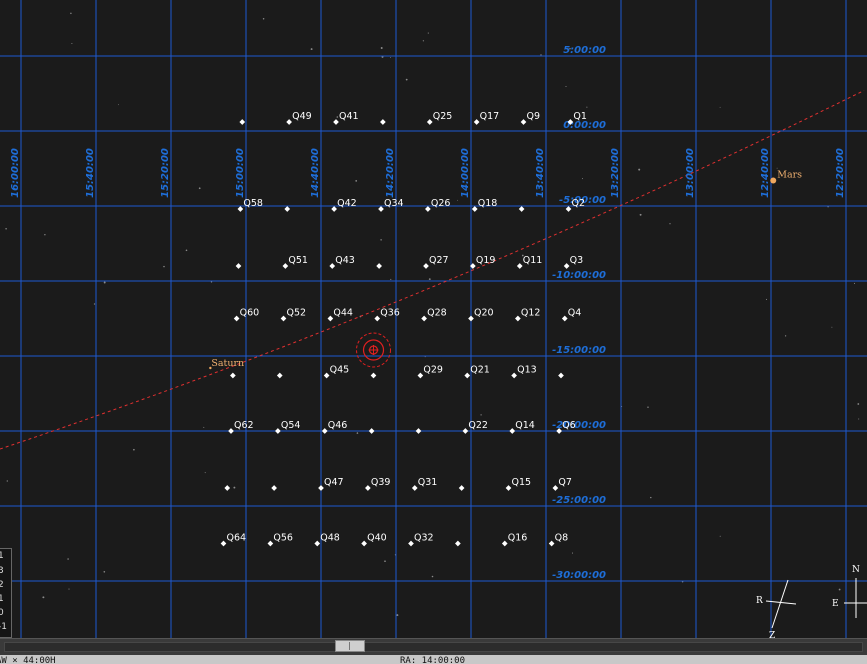 This screenshot has height=664, width=867. Describe the element at coordinates (773, 180) in the screenshot. I see `mars-marker` at that location.